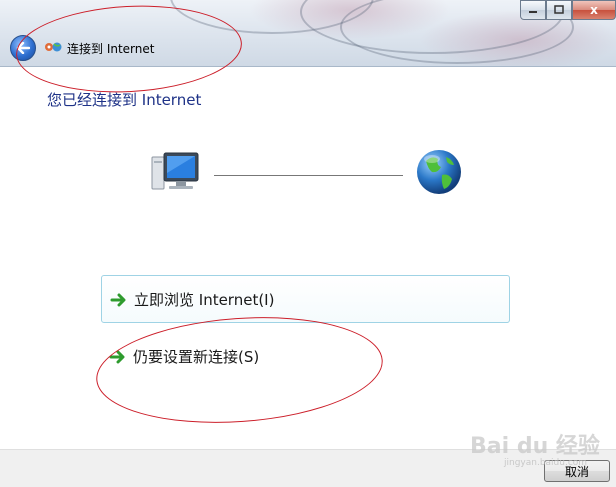 The height and width of the screenshot is (487, 616). What do you see at coordinates (111, 49) in the screenshot?
I see `window-title: 连接到 Internet` at bounding box center [111, 49].